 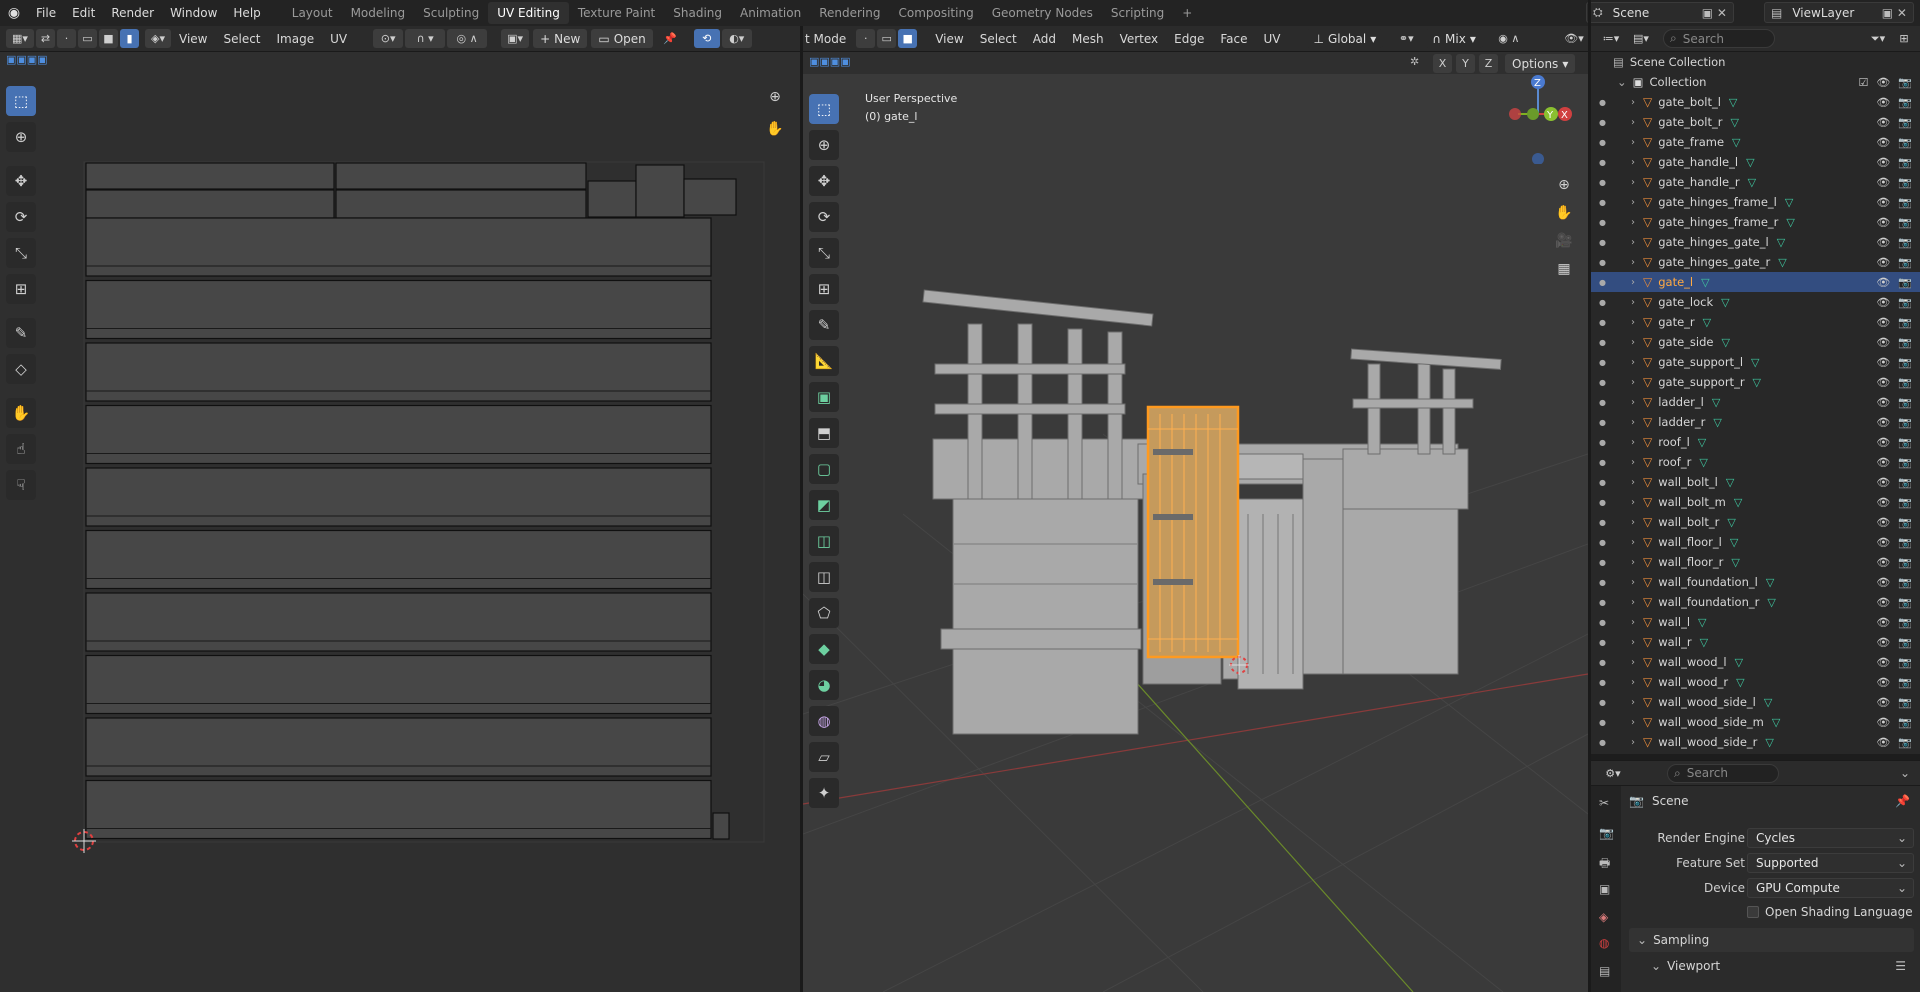 What do you see at coordinates (388, 38) in the screenshot?
I see `pivot-icon: ⊙▾` at bounding box center [388, 38].